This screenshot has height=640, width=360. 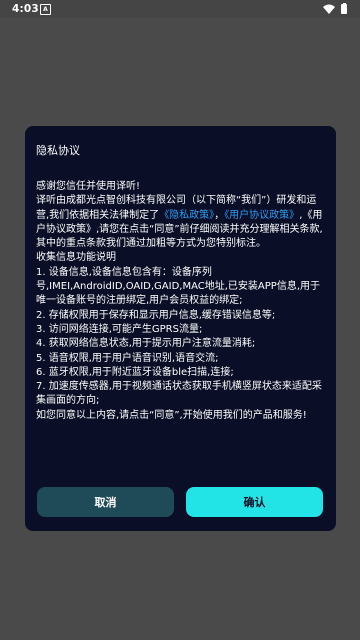 I want to click on wifi-icon, so click(x=329, y=9).